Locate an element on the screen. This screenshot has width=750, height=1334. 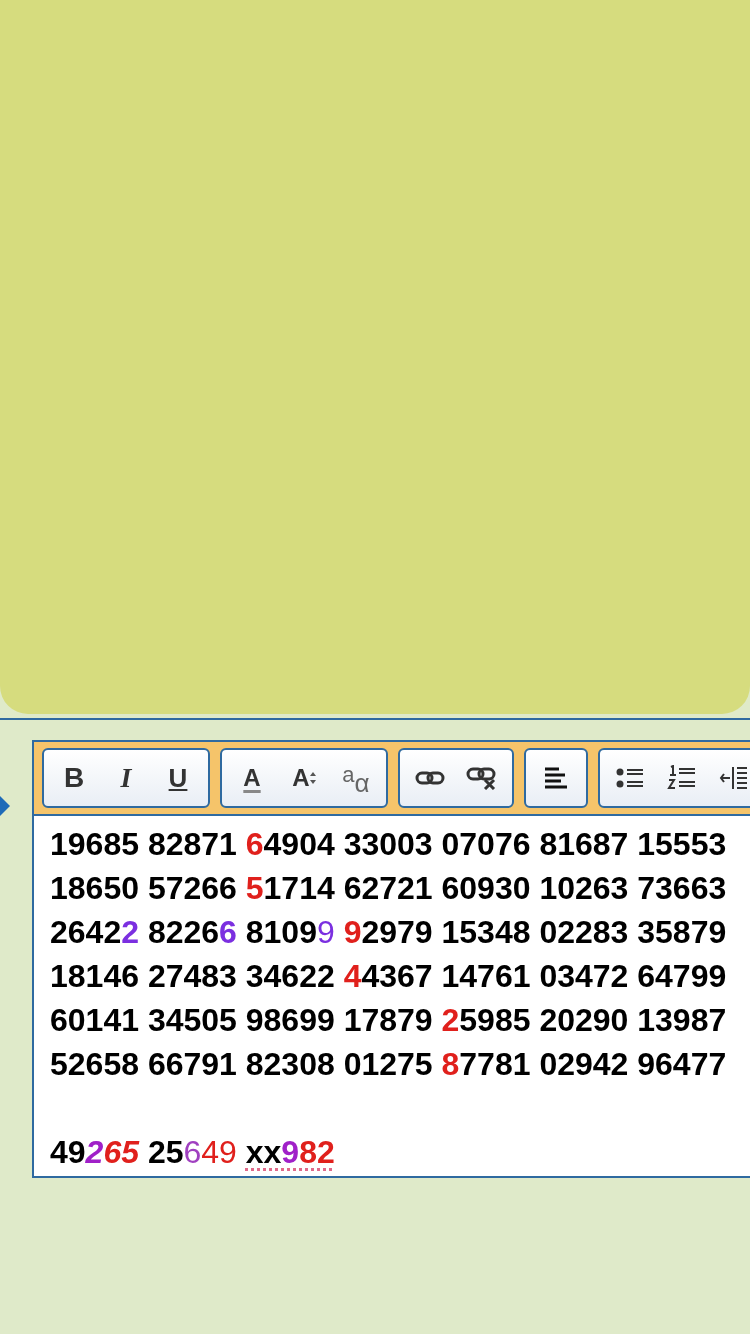
number-line: 19685 82871 64904 33003 07076 81687 15553 is located at coordinates (388, 844).